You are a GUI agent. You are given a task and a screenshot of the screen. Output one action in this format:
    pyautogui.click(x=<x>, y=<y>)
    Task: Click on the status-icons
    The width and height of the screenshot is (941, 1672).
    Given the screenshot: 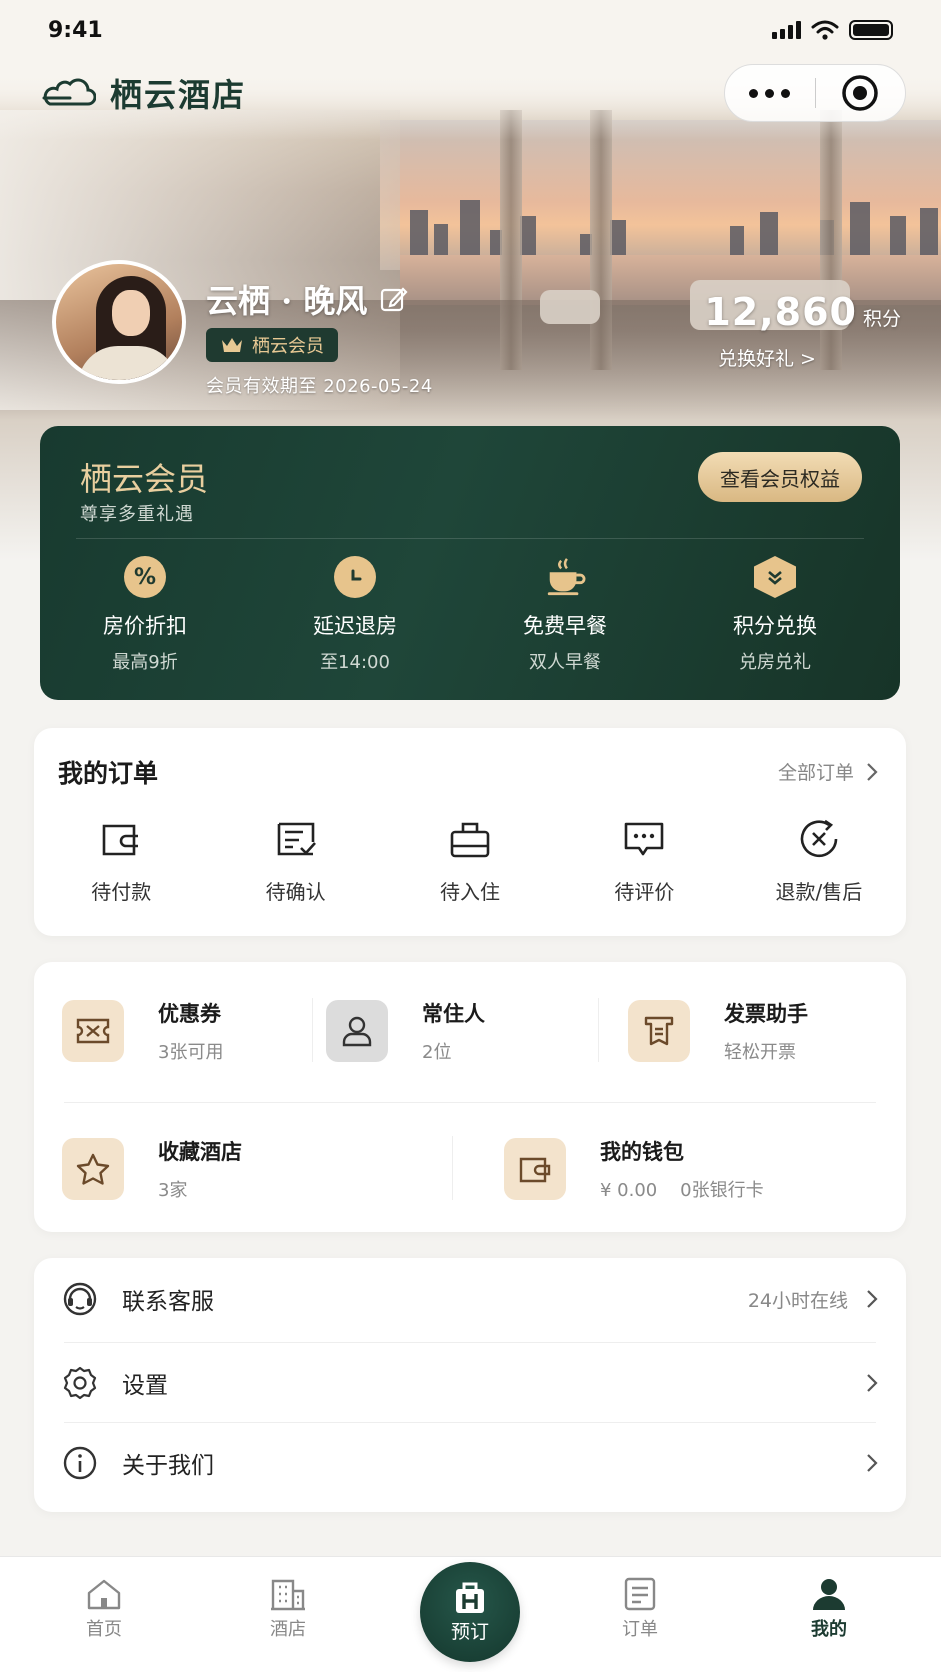 What is the action you would take?
    pyautogui.click(x=832, y=30)
    